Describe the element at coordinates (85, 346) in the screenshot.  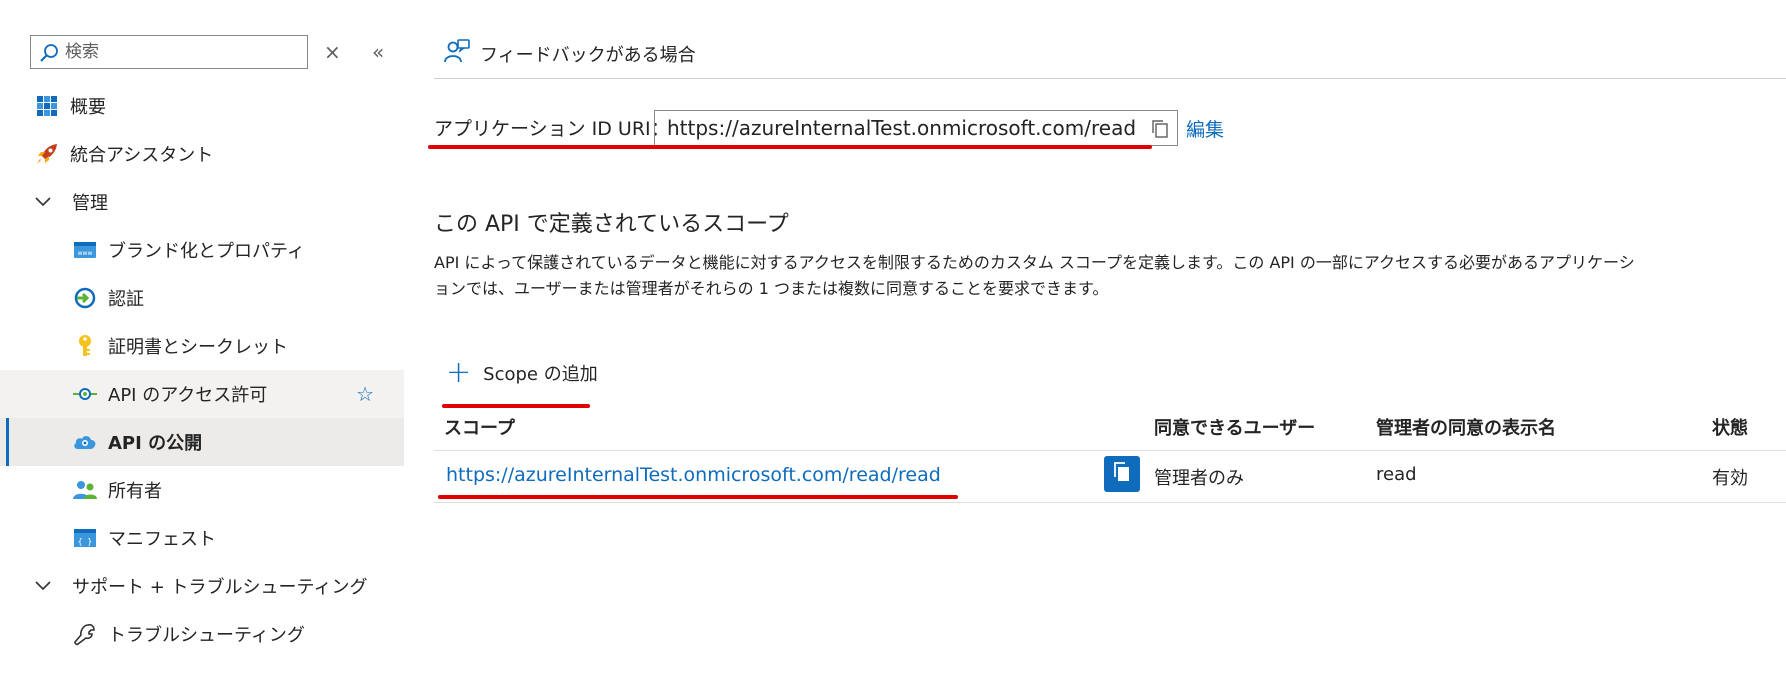
I see `key-icon` at that location.